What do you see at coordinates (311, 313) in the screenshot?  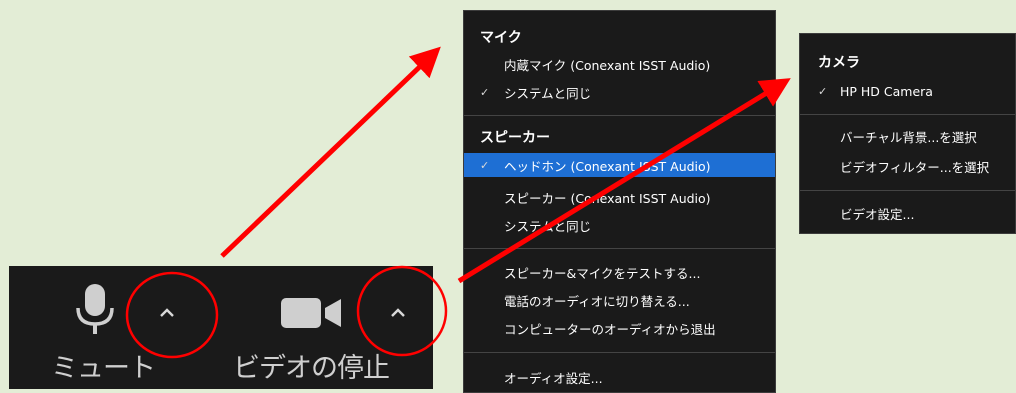 I see `video-camera-icon` at bounding box center [311, 313].